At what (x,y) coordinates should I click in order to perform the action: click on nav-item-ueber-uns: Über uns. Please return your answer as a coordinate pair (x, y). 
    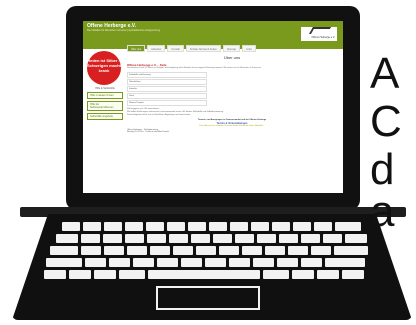
    Looking at the image, I should click on (136, 48).